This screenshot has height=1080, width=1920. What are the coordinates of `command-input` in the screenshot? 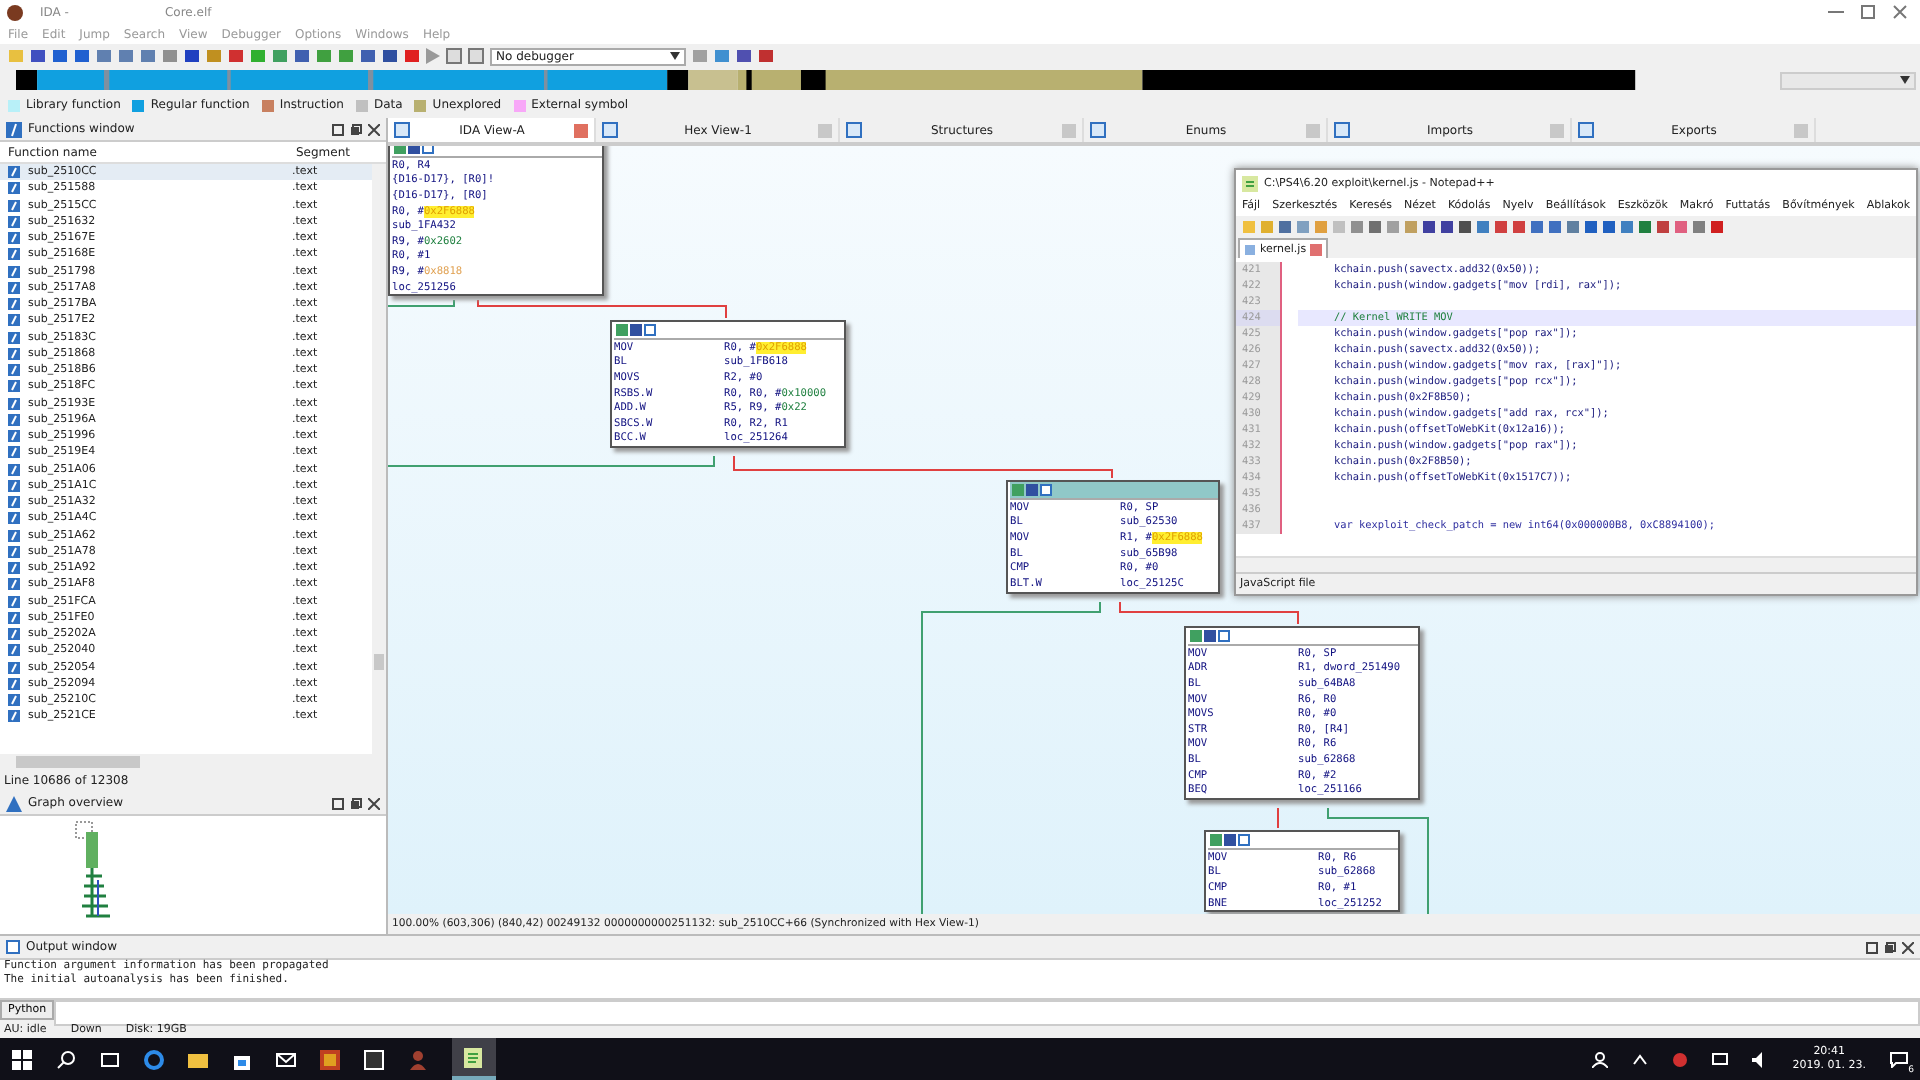 It's located at (987, 1013).